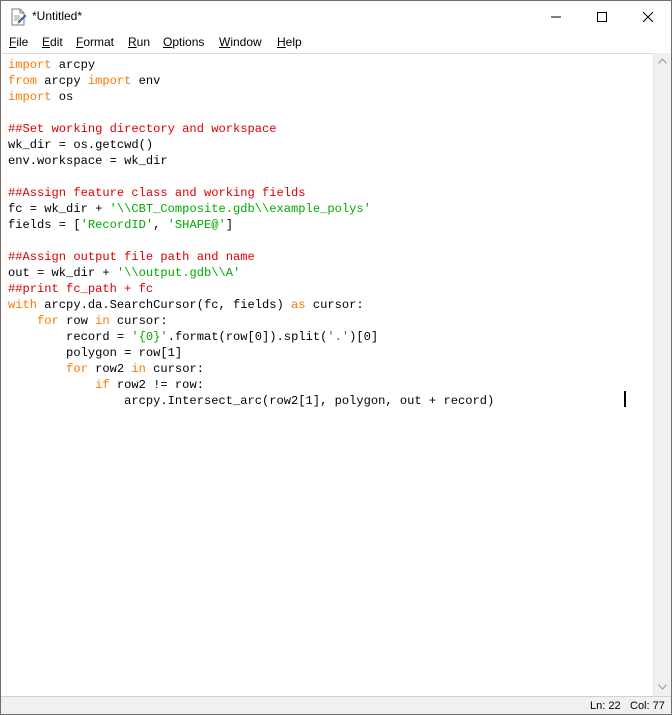 The height and width of the screenshot is (715, 672). I want to click on minimize-icon, so click(556, 17).